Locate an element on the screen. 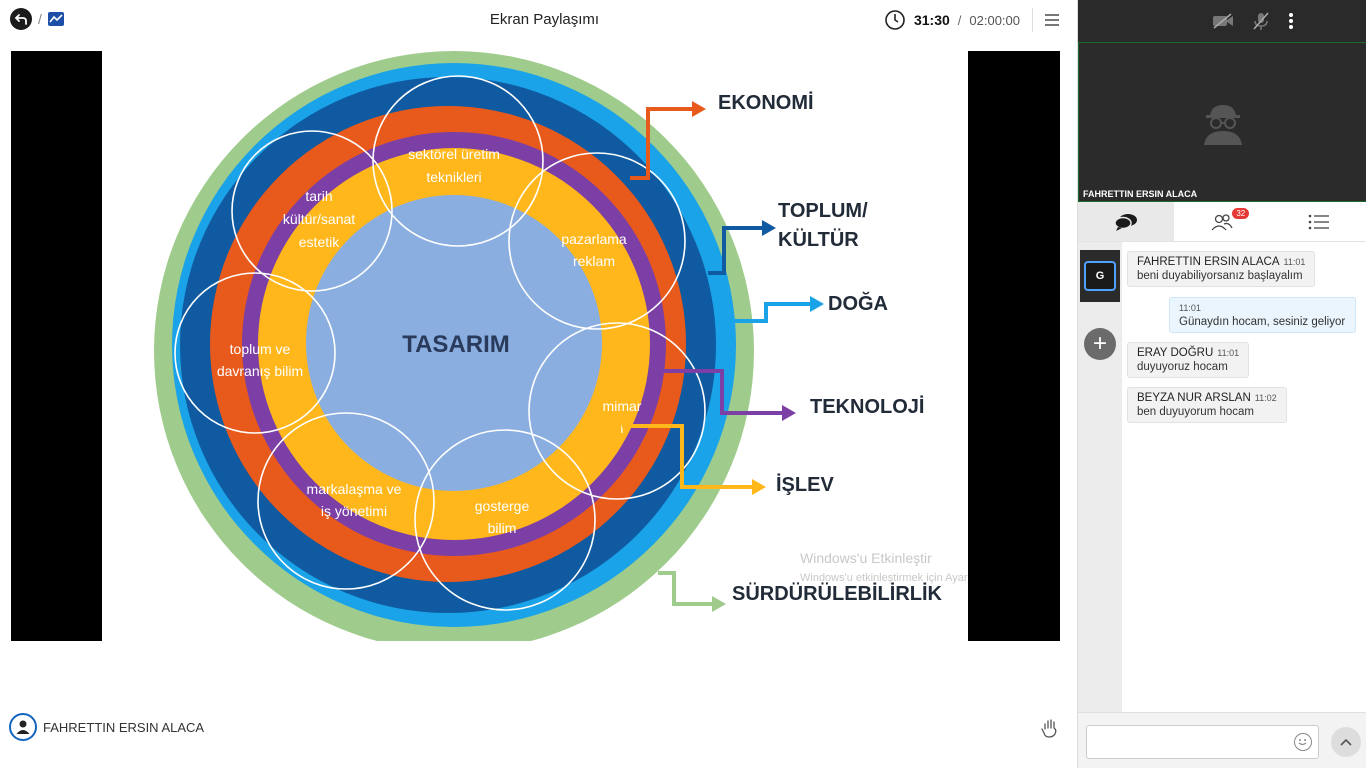  arrow-surdurulebilirlik is located at coordinates (685, 588).